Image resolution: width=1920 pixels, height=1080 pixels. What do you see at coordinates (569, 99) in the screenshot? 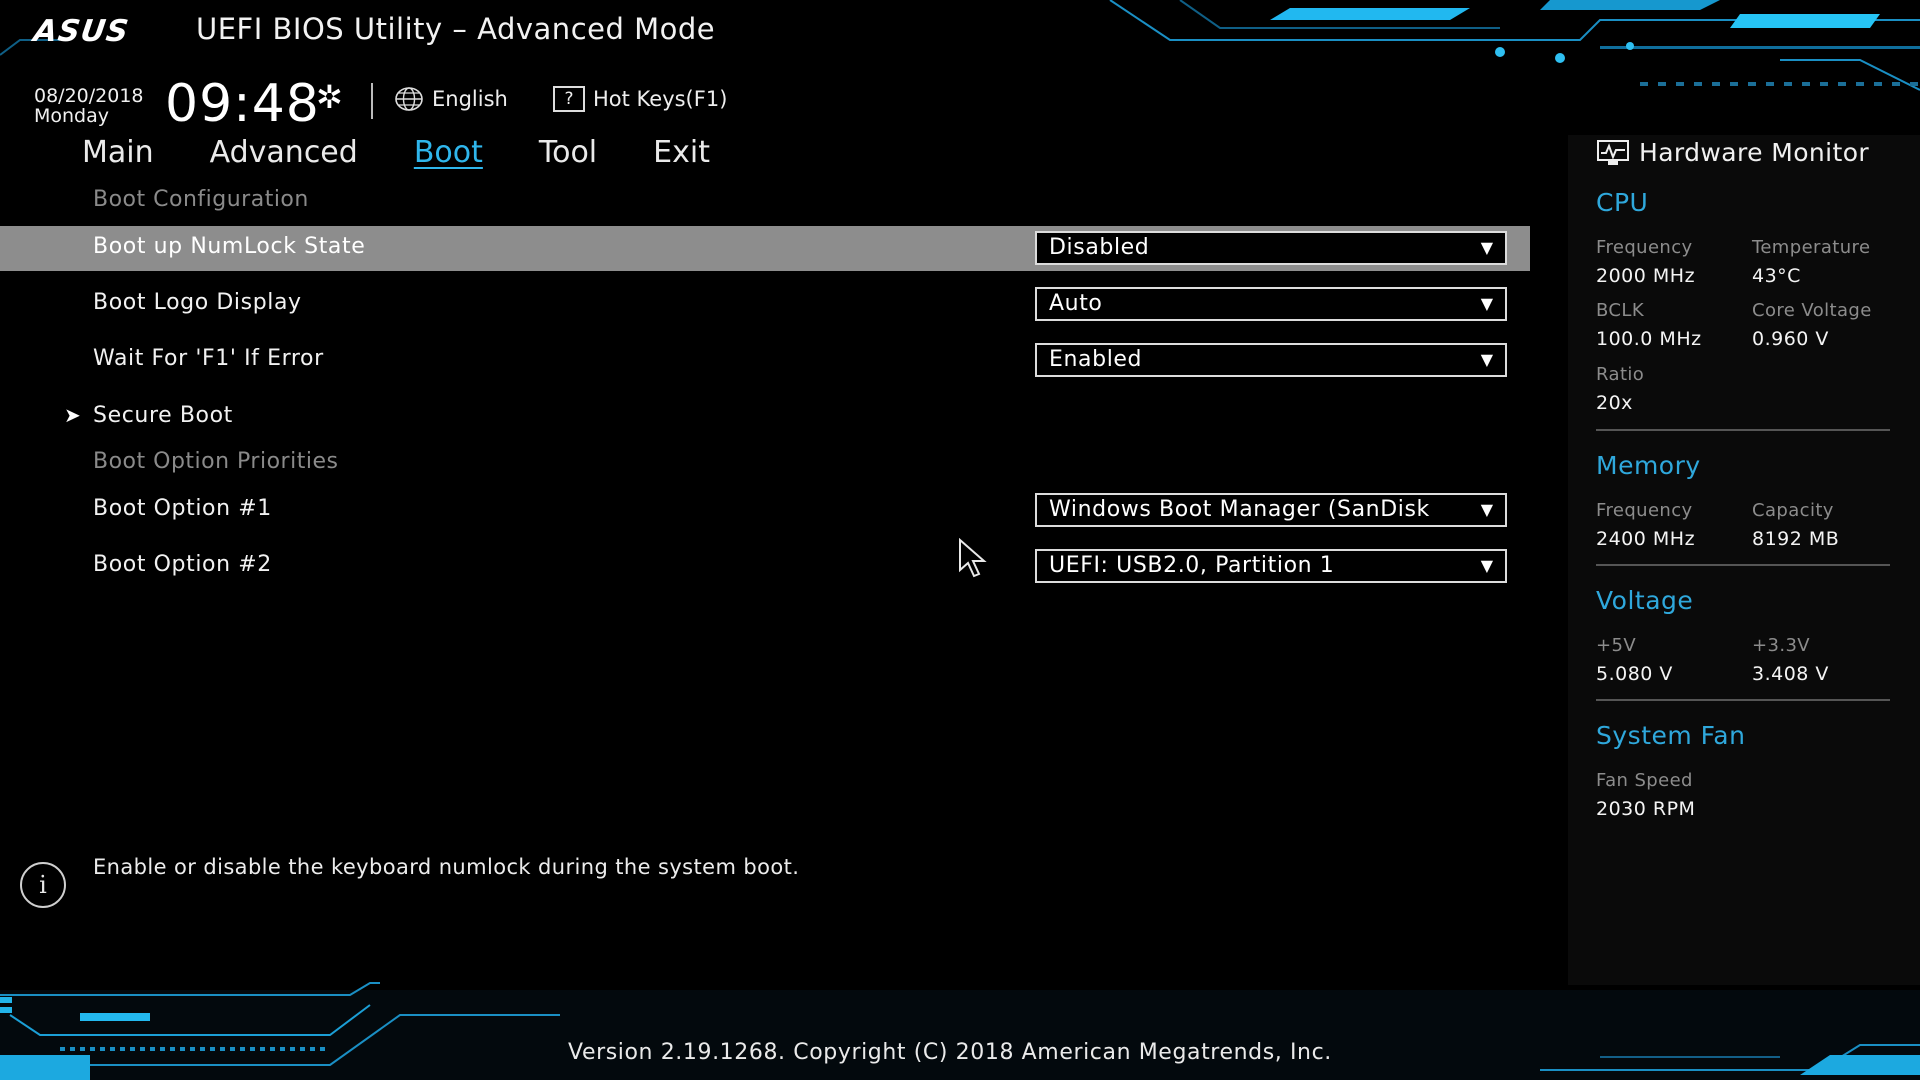
I see `help-key-icon: ?` at bounding box center [569, 99].